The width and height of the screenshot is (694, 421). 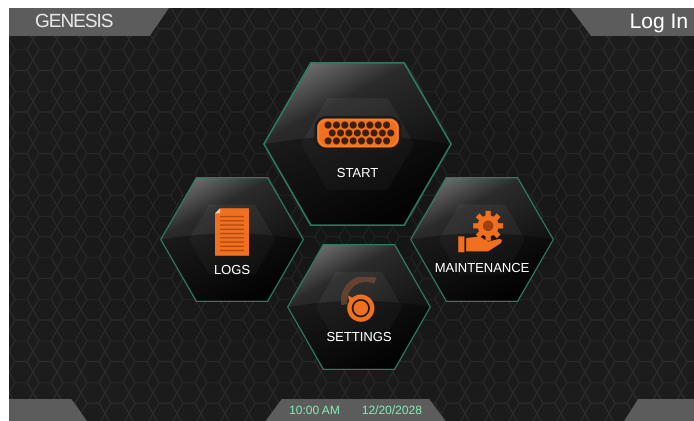 What do you see at coordinates (314, 410) in the screenshot?
I see `time-text: 10:00 AM` at bounding box center [314, 410].